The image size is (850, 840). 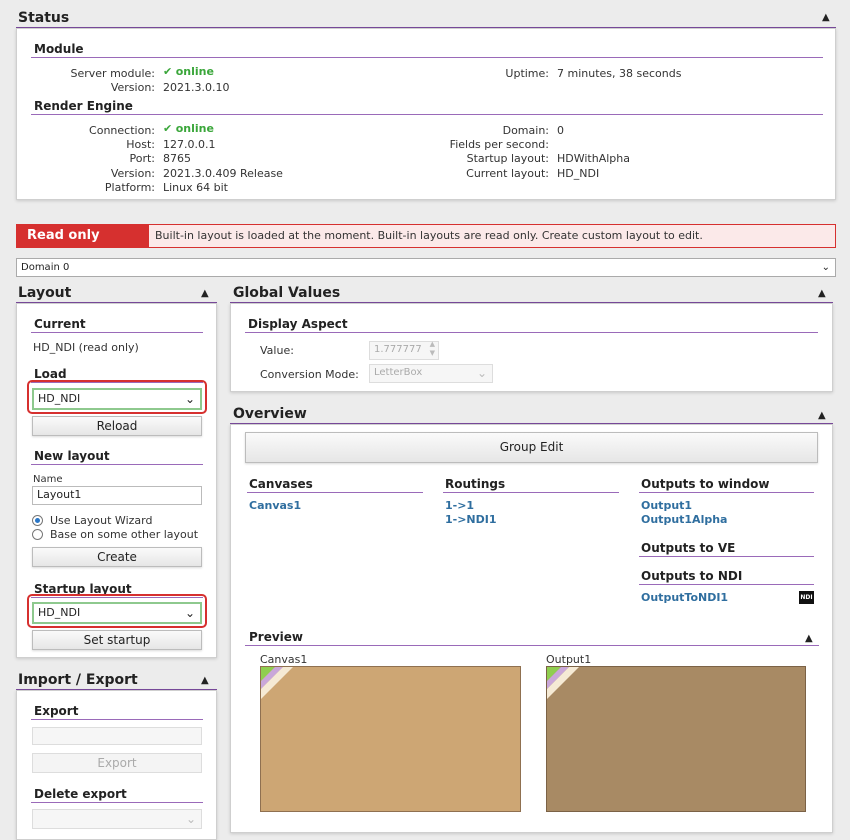 What do you see at coordinates (124, 534) in the screenshot?
I see `base-label: Base on some other layout` at bounding box center [124, 534].